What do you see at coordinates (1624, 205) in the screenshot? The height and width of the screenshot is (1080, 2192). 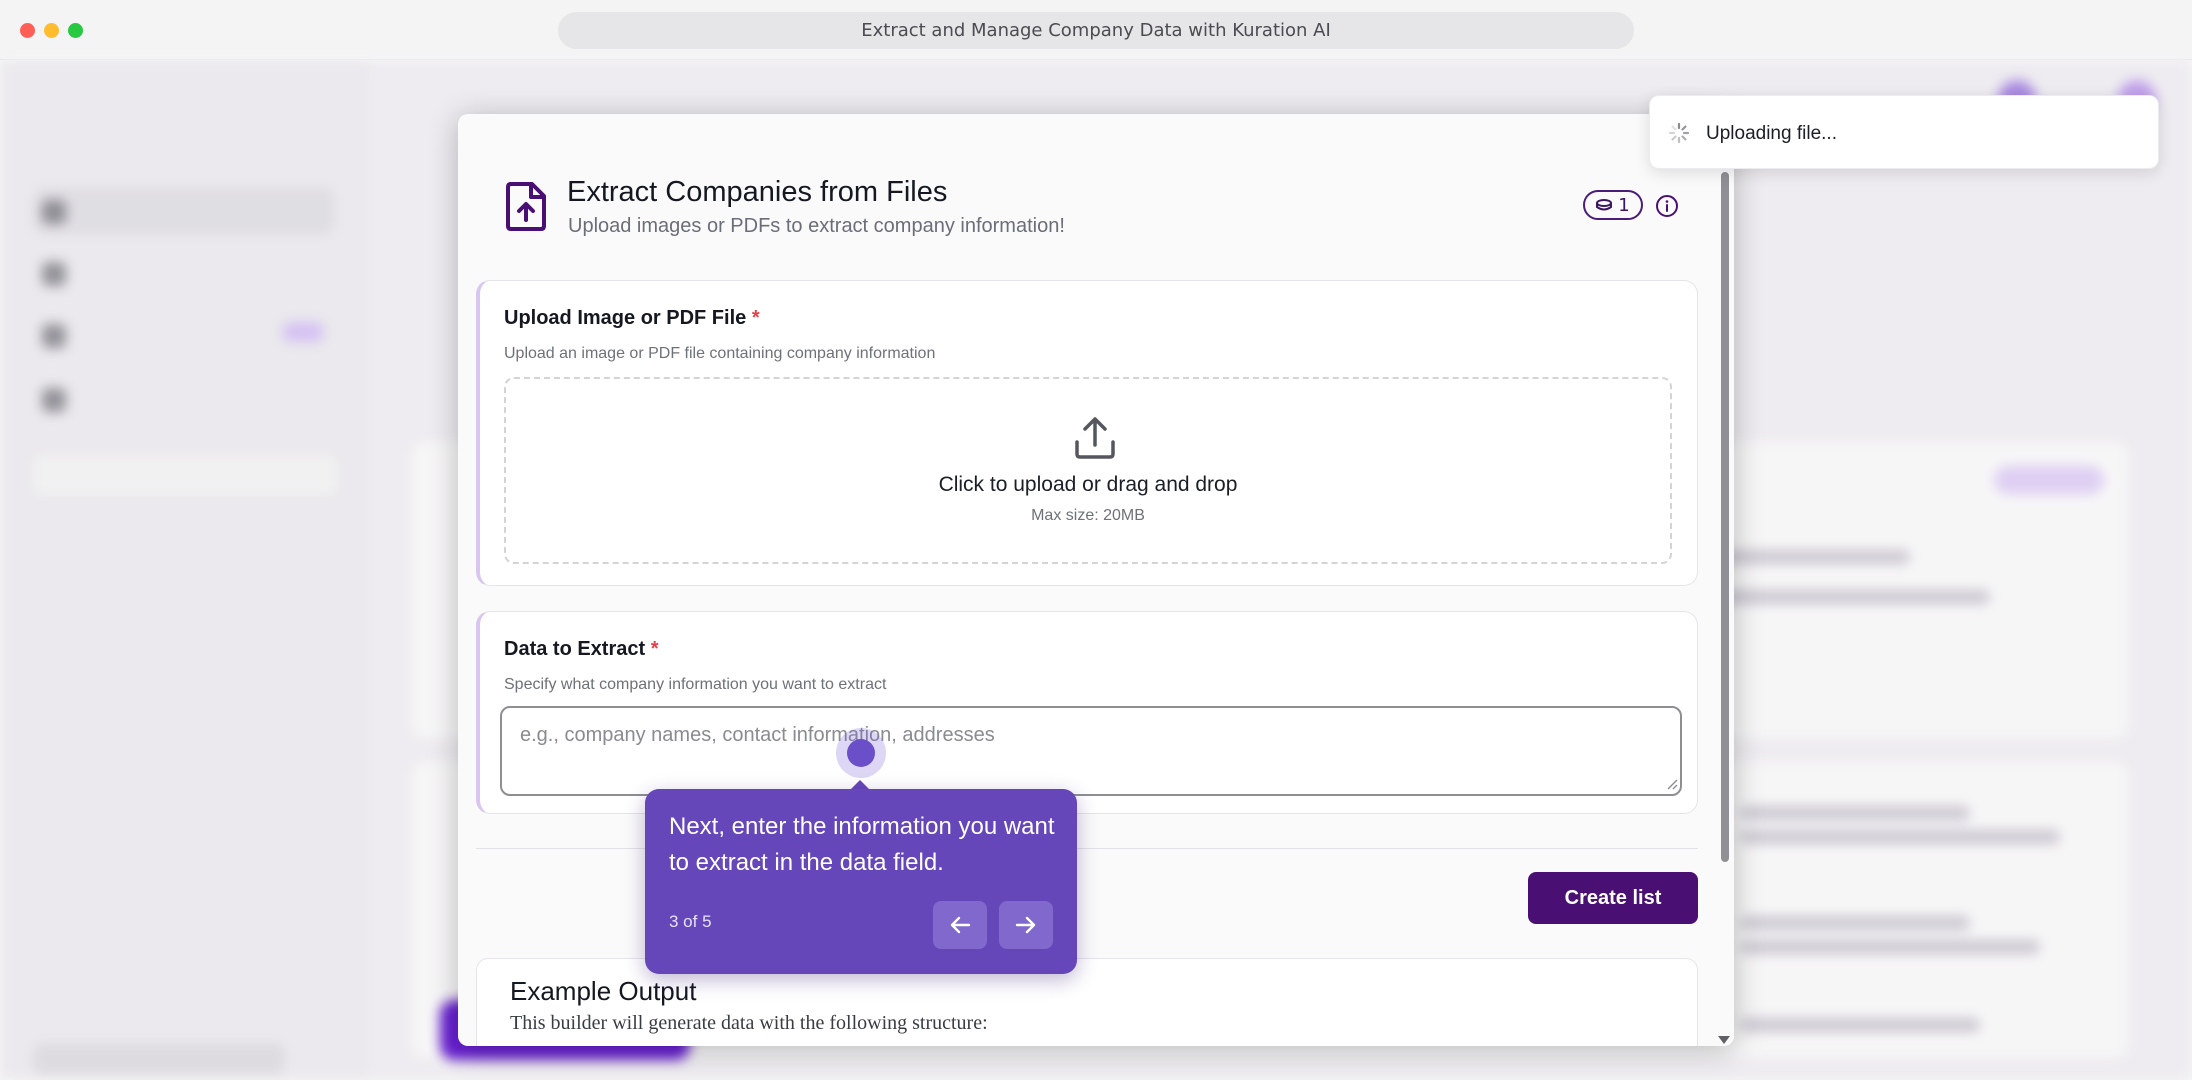 I see `credit-count: 1` at bounding box center [1624, 205].